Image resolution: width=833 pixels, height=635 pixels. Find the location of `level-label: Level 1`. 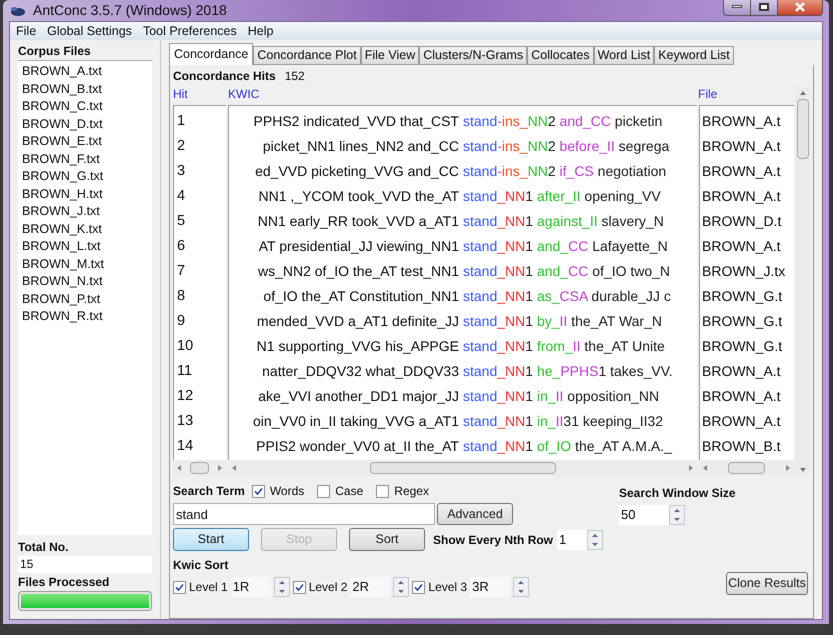

level-label: Level 1 is located at coordinates (208, 587).